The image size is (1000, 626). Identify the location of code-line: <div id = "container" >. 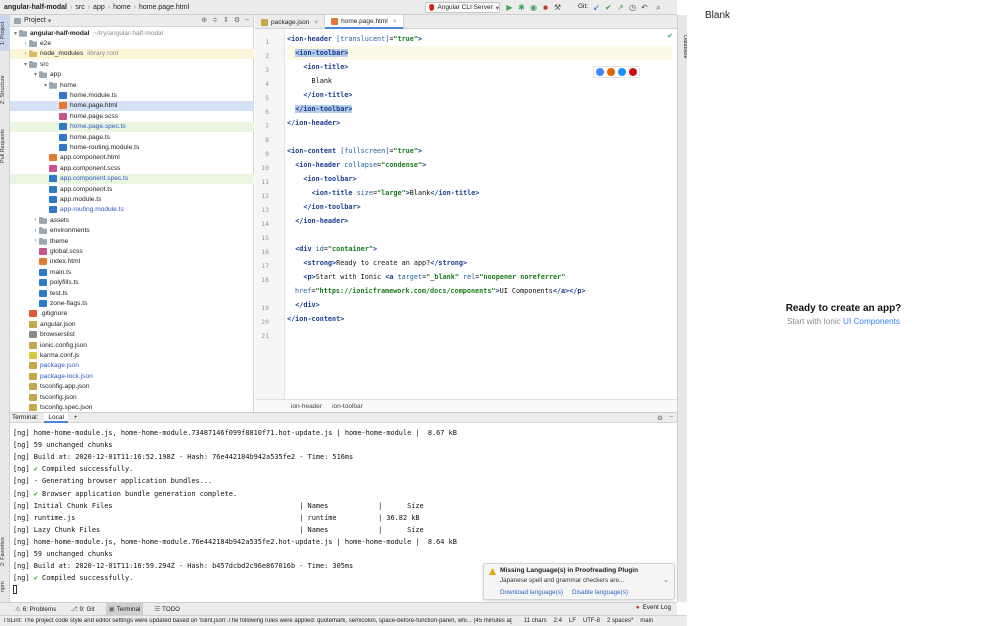
(332, 249).